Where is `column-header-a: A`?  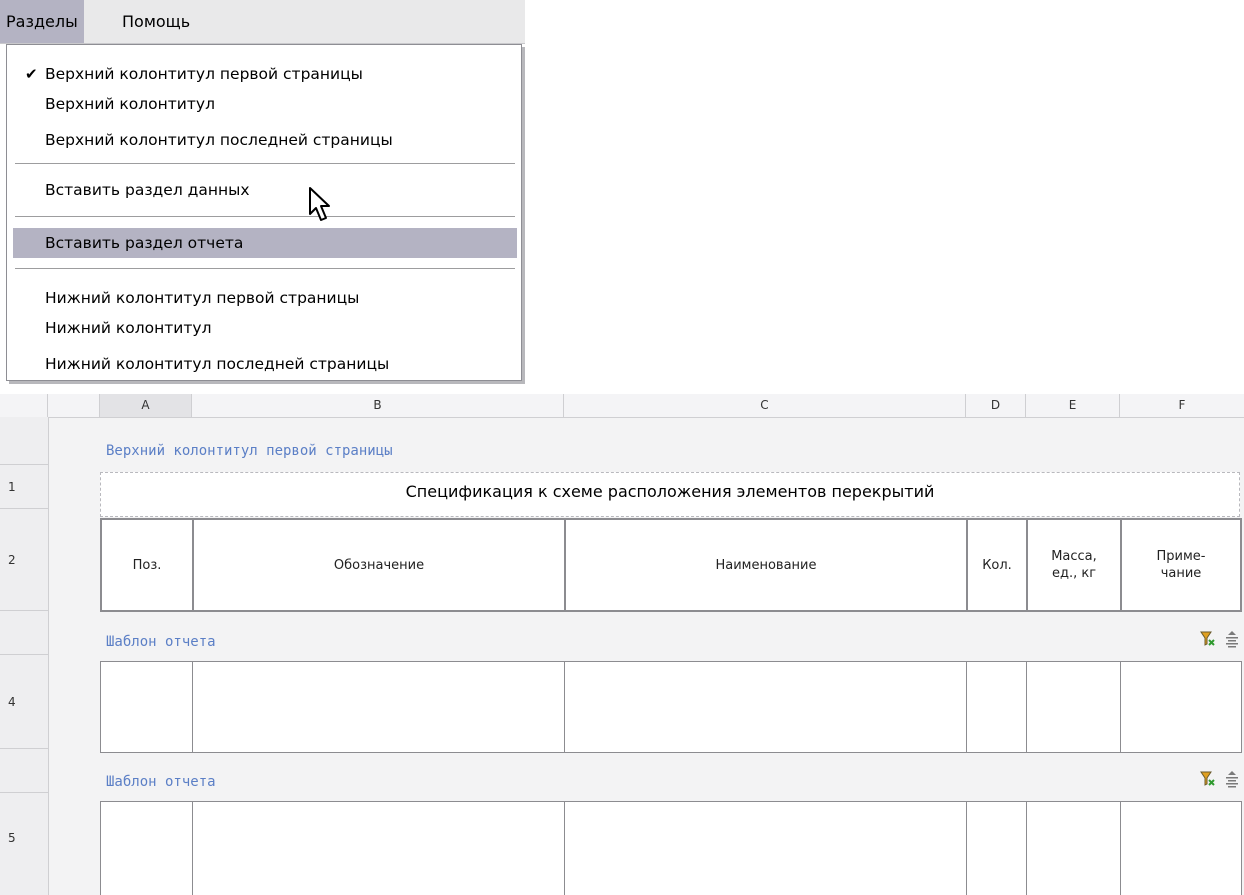
column-header-a: A is located at coordinates (146, 405).